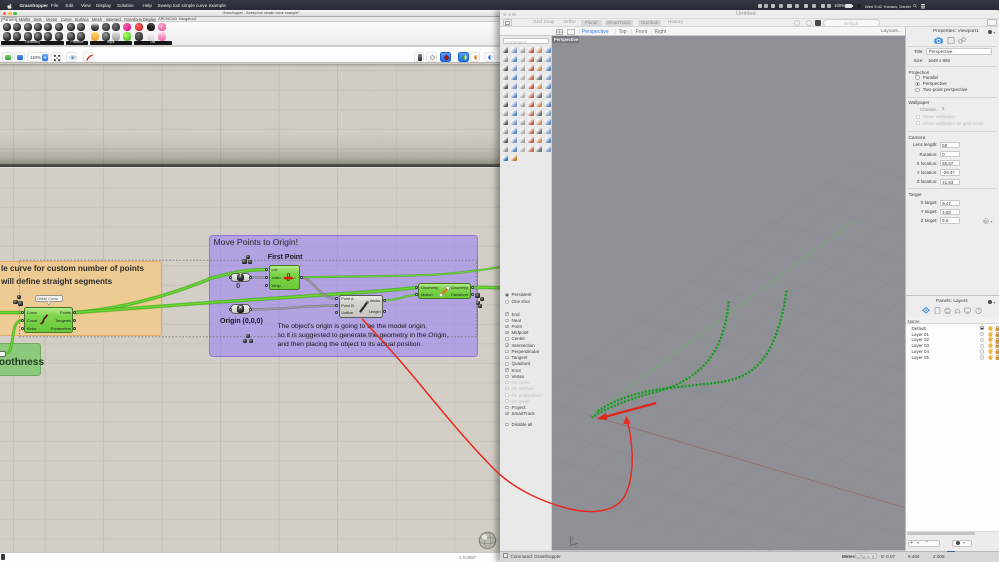 Image resolution: width=999 pixels, height=562 pixels. I want to click on svg-text: x, so click(576, 547).